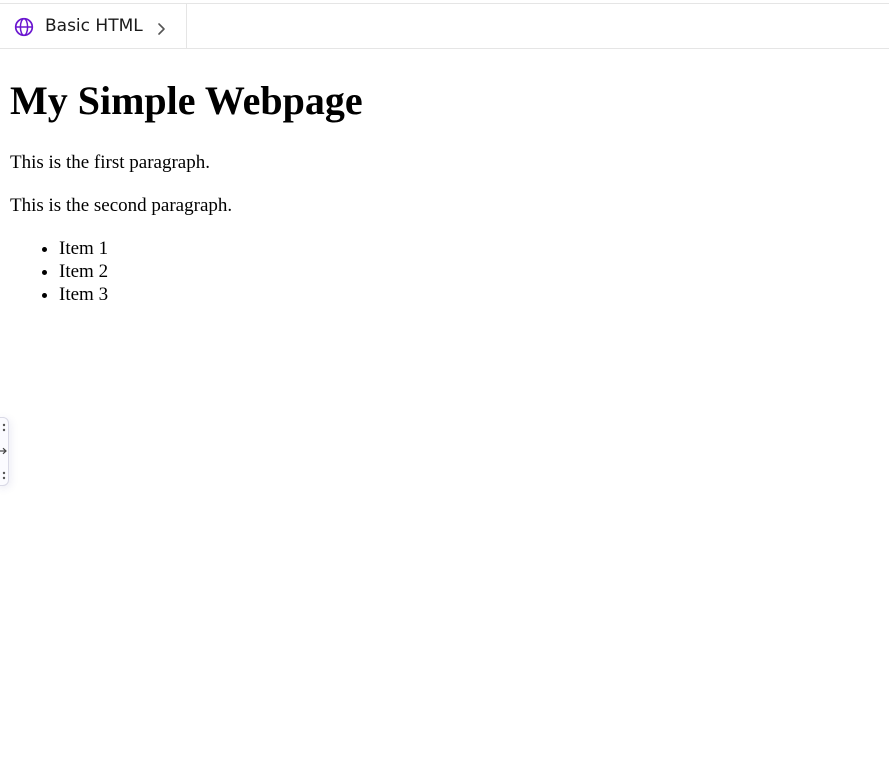 Image resolution: width=889 pixels, height=781 pixels. What do you see at coordinates (110, 162) in the screenshot?
I see `first-paragraph: This is the first paragraph.` at bounding box center [110, 162].